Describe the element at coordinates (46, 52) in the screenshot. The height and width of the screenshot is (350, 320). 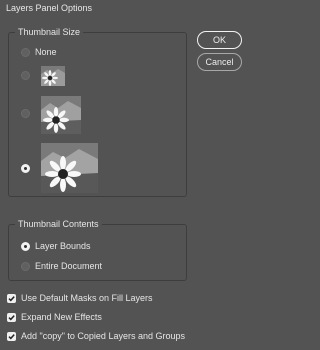
I see `radio-thumbnail-none-label: None` at that location.